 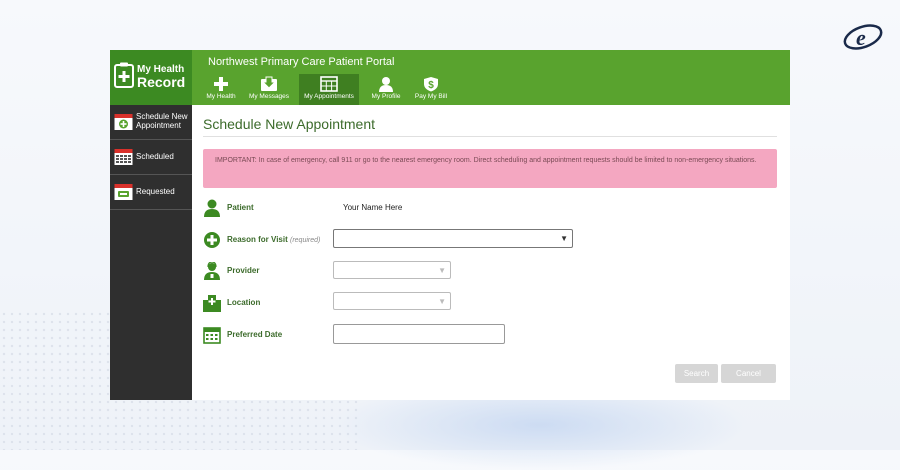 What do you see at coordinates (255, 334) in the screenshot?
I see `preferred-date-label: Preferred Date` at bounding box center [255, 334].